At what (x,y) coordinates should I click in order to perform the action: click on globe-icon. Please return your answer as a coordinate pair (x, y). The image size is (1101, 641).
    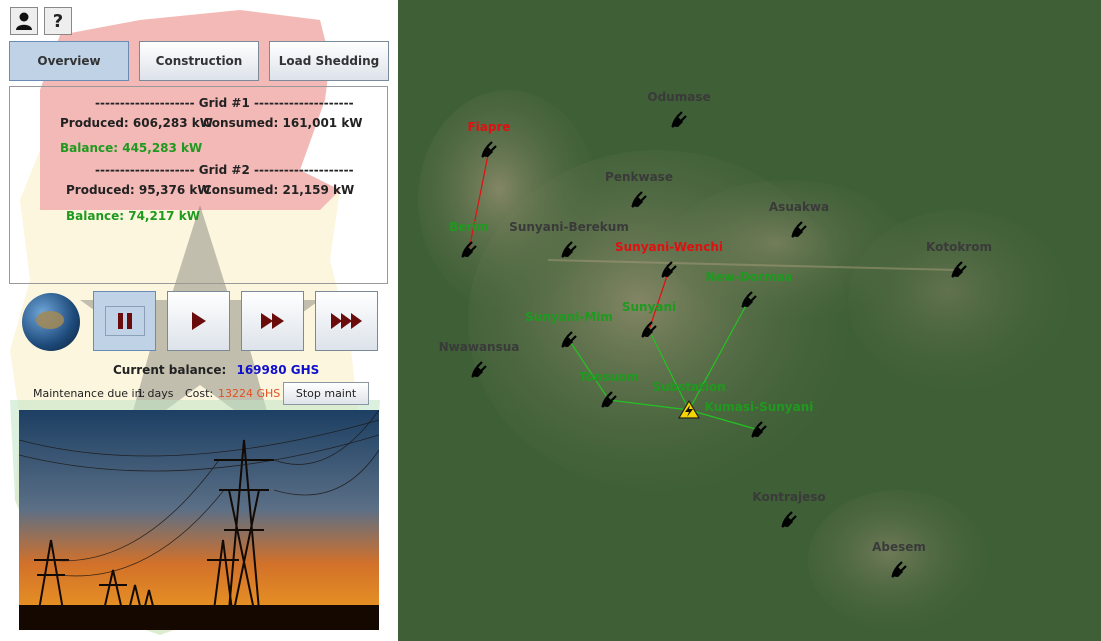
    Looking at the image, I should click on (51, 322).